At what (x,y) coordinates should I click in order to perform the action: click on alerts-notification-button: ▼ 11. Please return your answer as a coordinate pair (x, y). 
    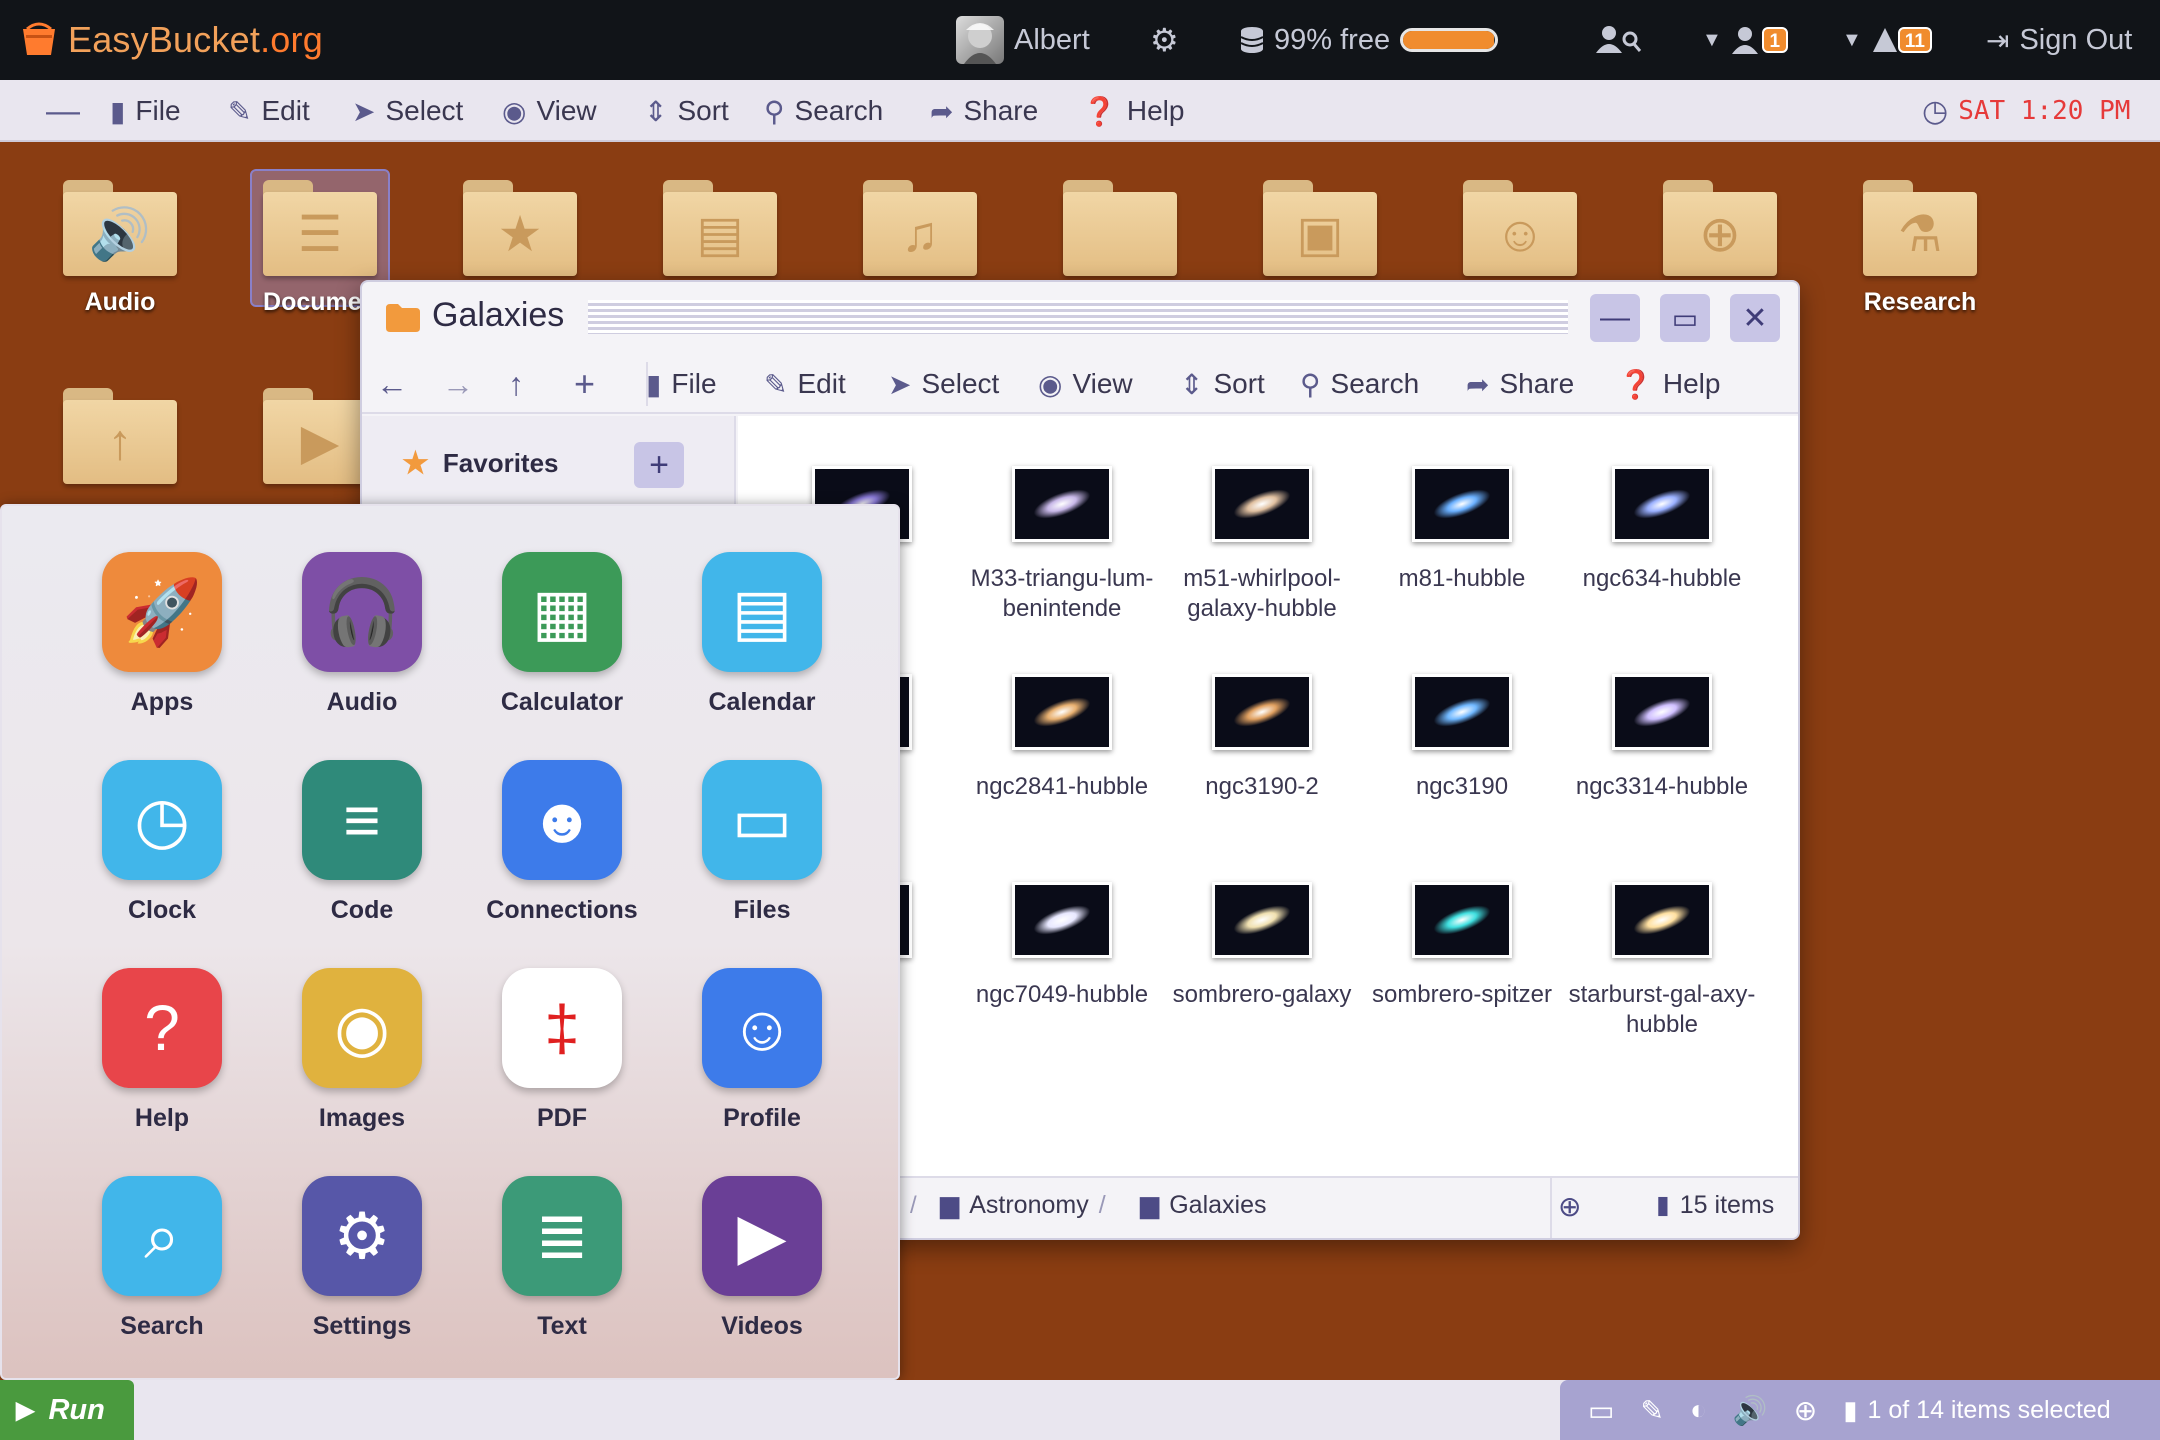
    Looking at the image, I should click on (1887, 40).